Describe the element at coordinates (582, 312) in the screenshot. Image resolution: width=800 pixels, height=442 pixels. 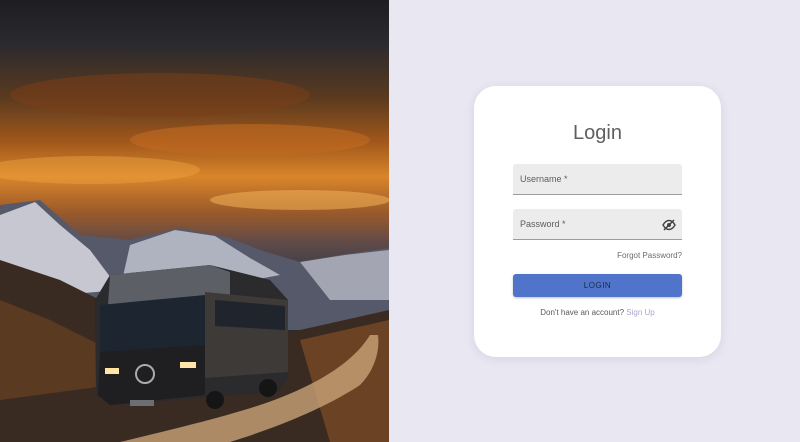
I see `no-account-text: Don't have an account?` at that location.